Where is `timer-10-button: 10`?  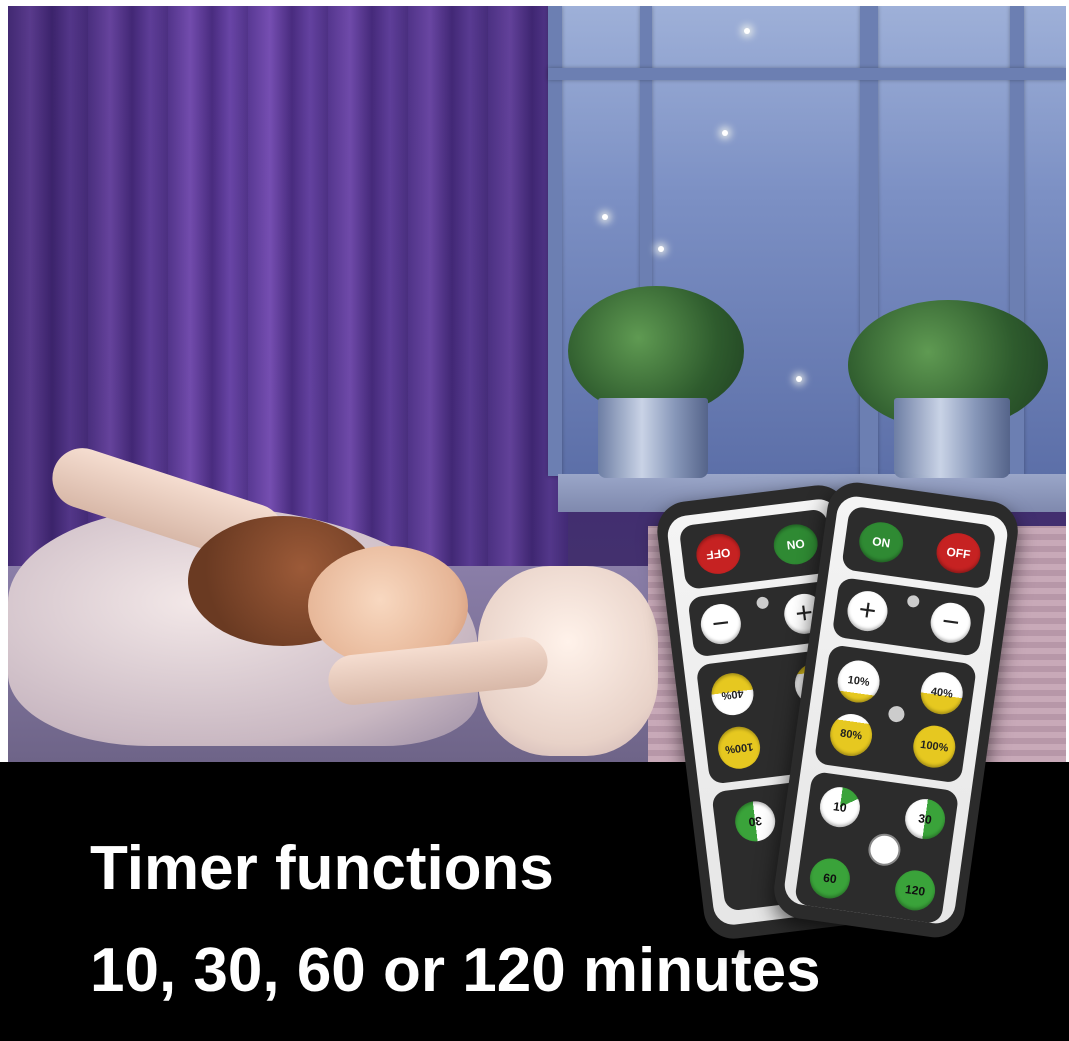 timer-10-button: 10 is located at coordinates (840, 807).